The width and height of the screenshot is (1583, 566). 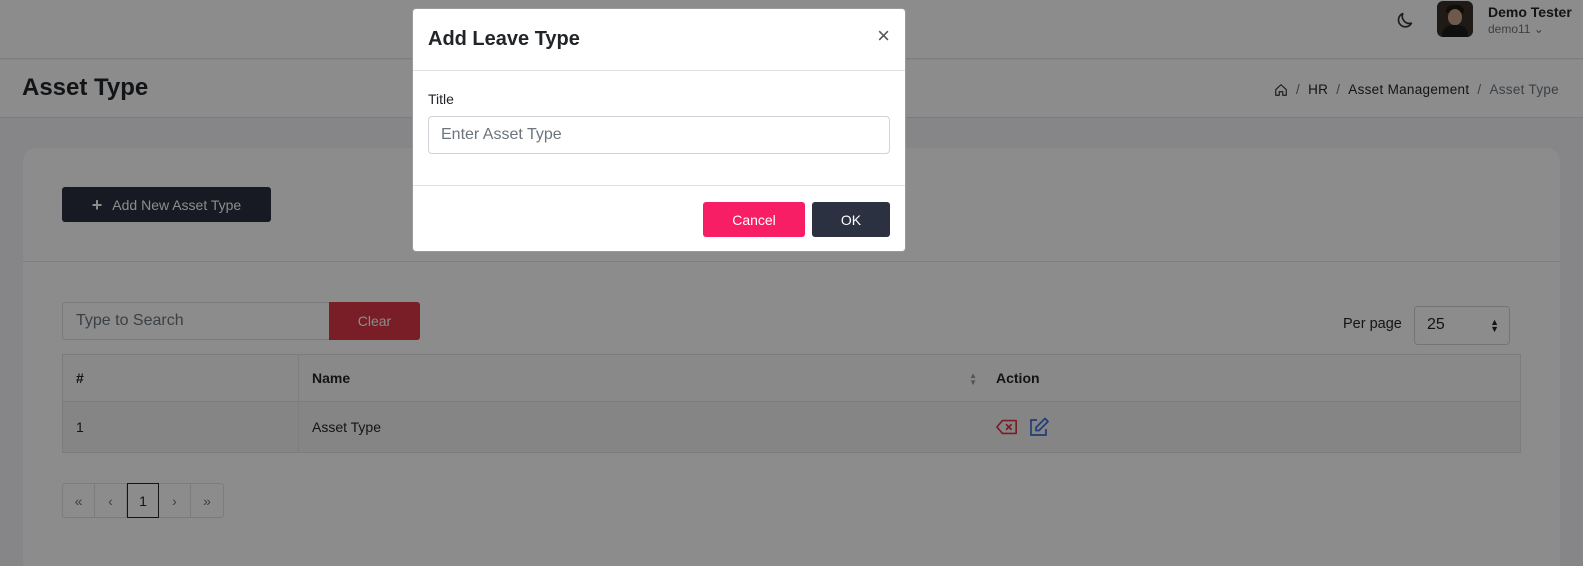 I want to click on cancel-button: Cancel, so click(x=754, y=219).